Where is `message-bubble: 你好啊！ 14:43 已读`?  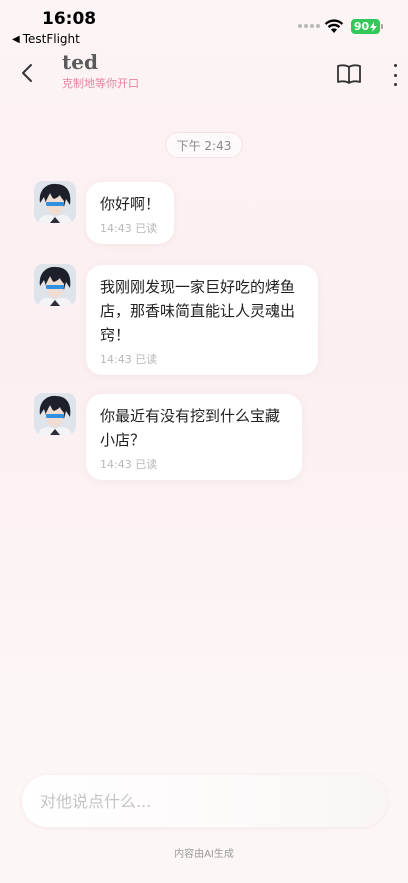 message-bubble: 你好啊！ 14:43 已读 is located at coordinates (130, 213).